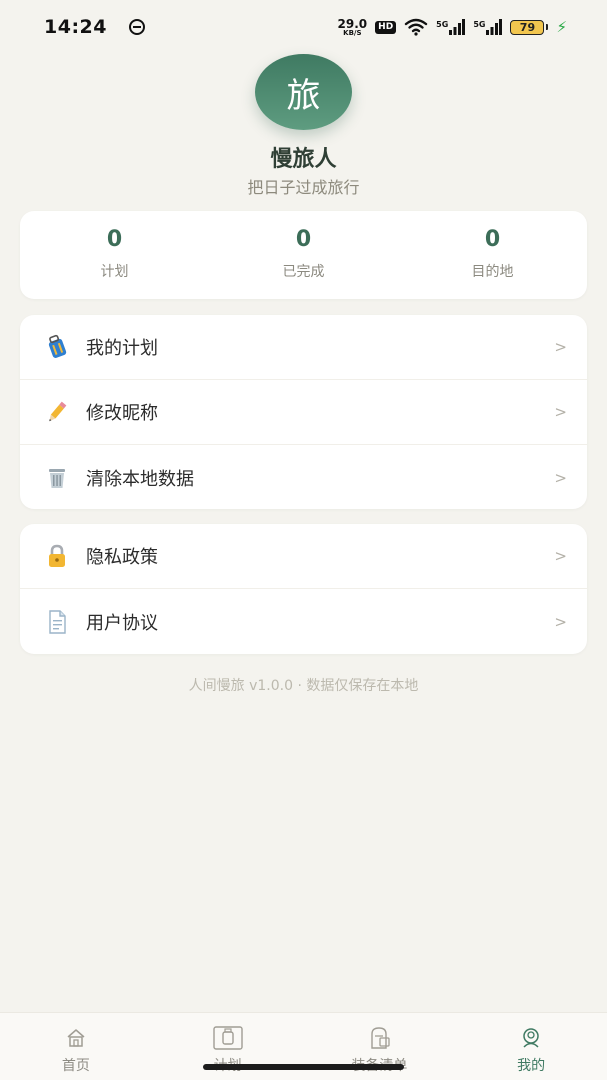  What do you see at coordinates (76, 1038) in the screenshot?
I see `home-icon` at bounding box center [76, 1038].